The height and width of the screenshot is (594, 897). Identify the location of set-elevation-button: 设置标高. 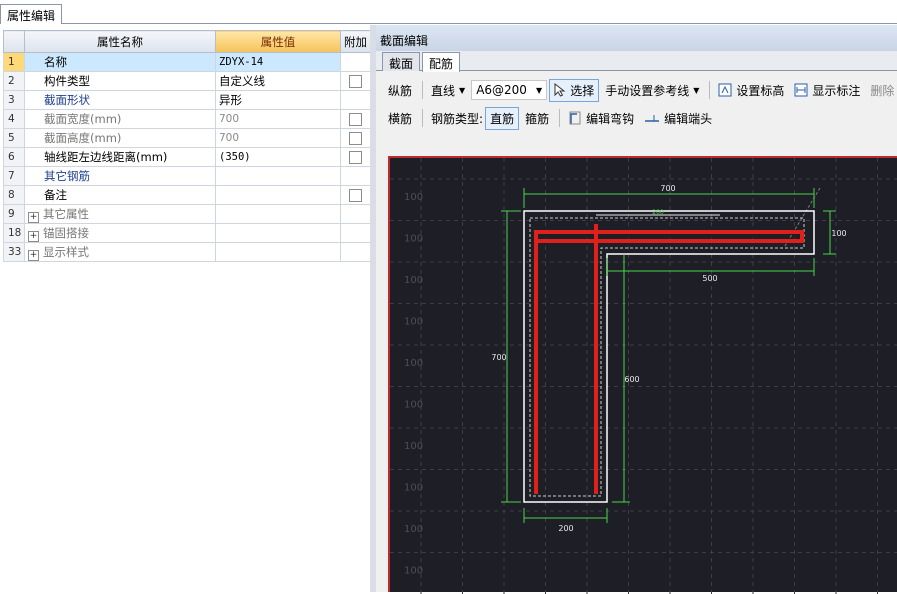
(751, 90).